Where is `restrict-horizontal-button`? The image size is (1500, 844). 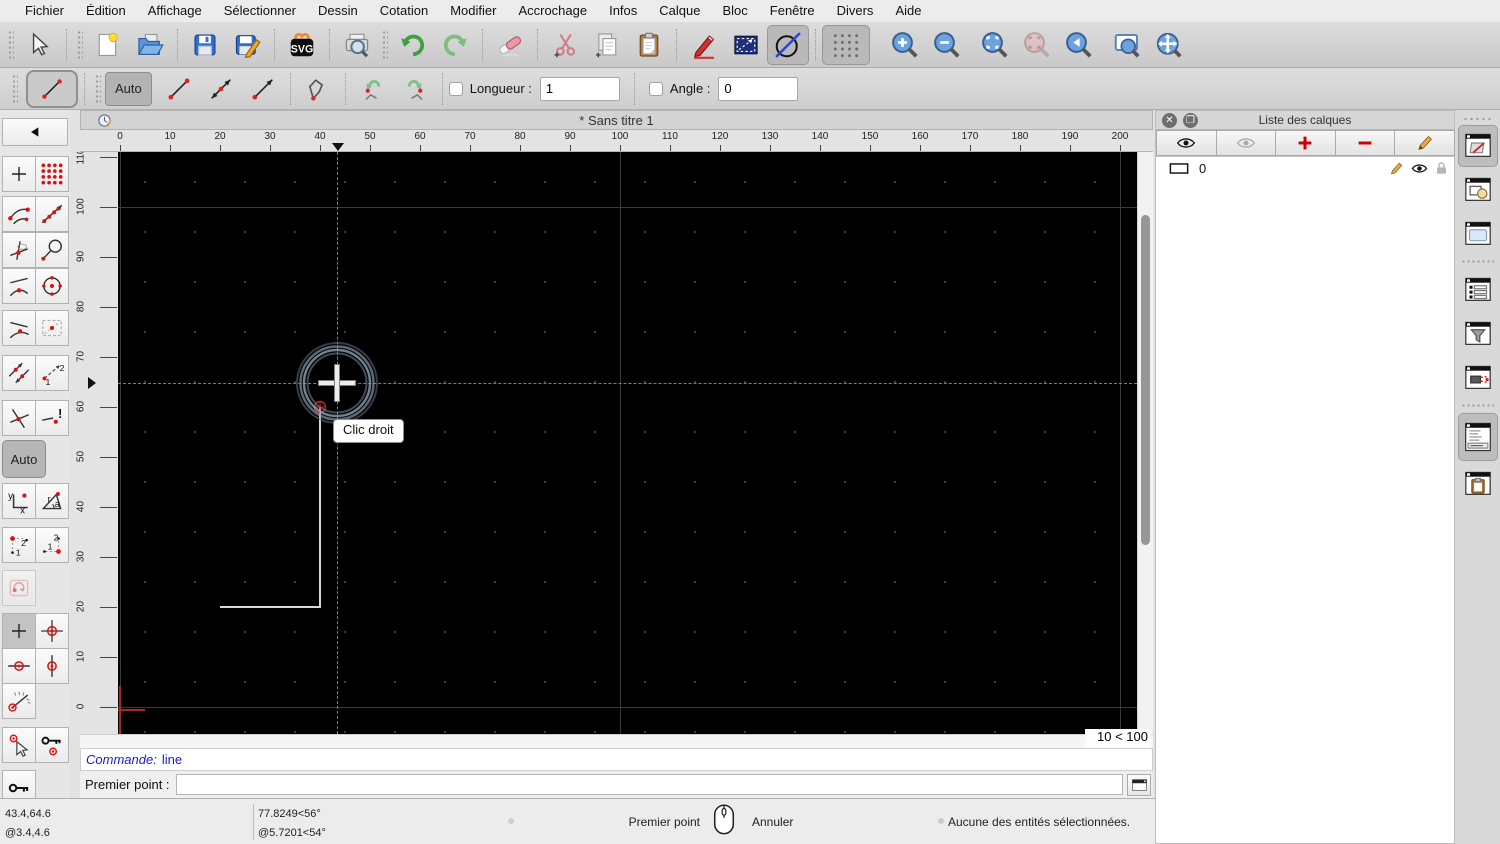
restrict-horizontal-button is located at coordinates (19, 666).